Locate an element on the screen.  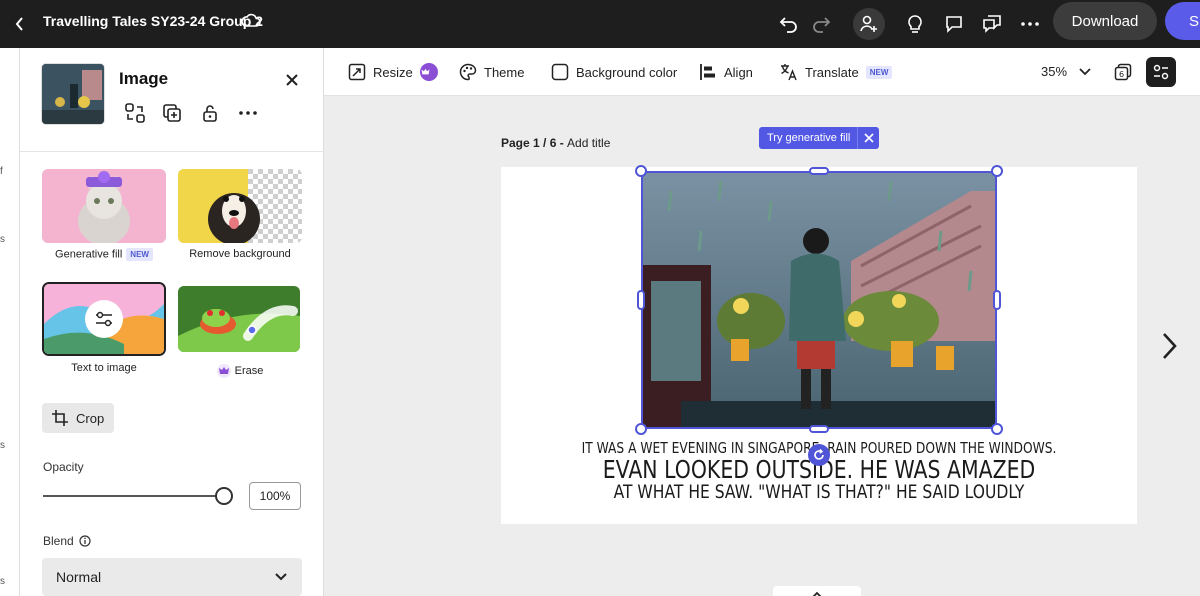
comment-button is located at coordinates (954, 24).